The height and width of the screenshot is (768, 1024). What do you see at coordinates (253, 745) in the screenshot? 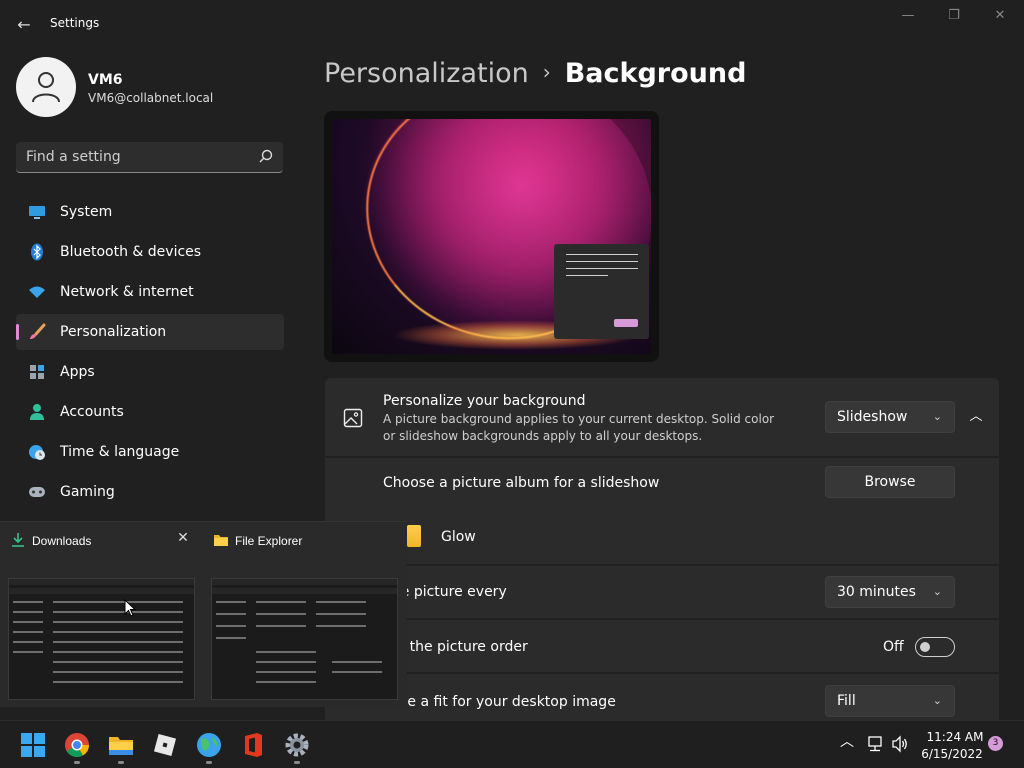
I see `office-icon` at bounding box center [253, 745].